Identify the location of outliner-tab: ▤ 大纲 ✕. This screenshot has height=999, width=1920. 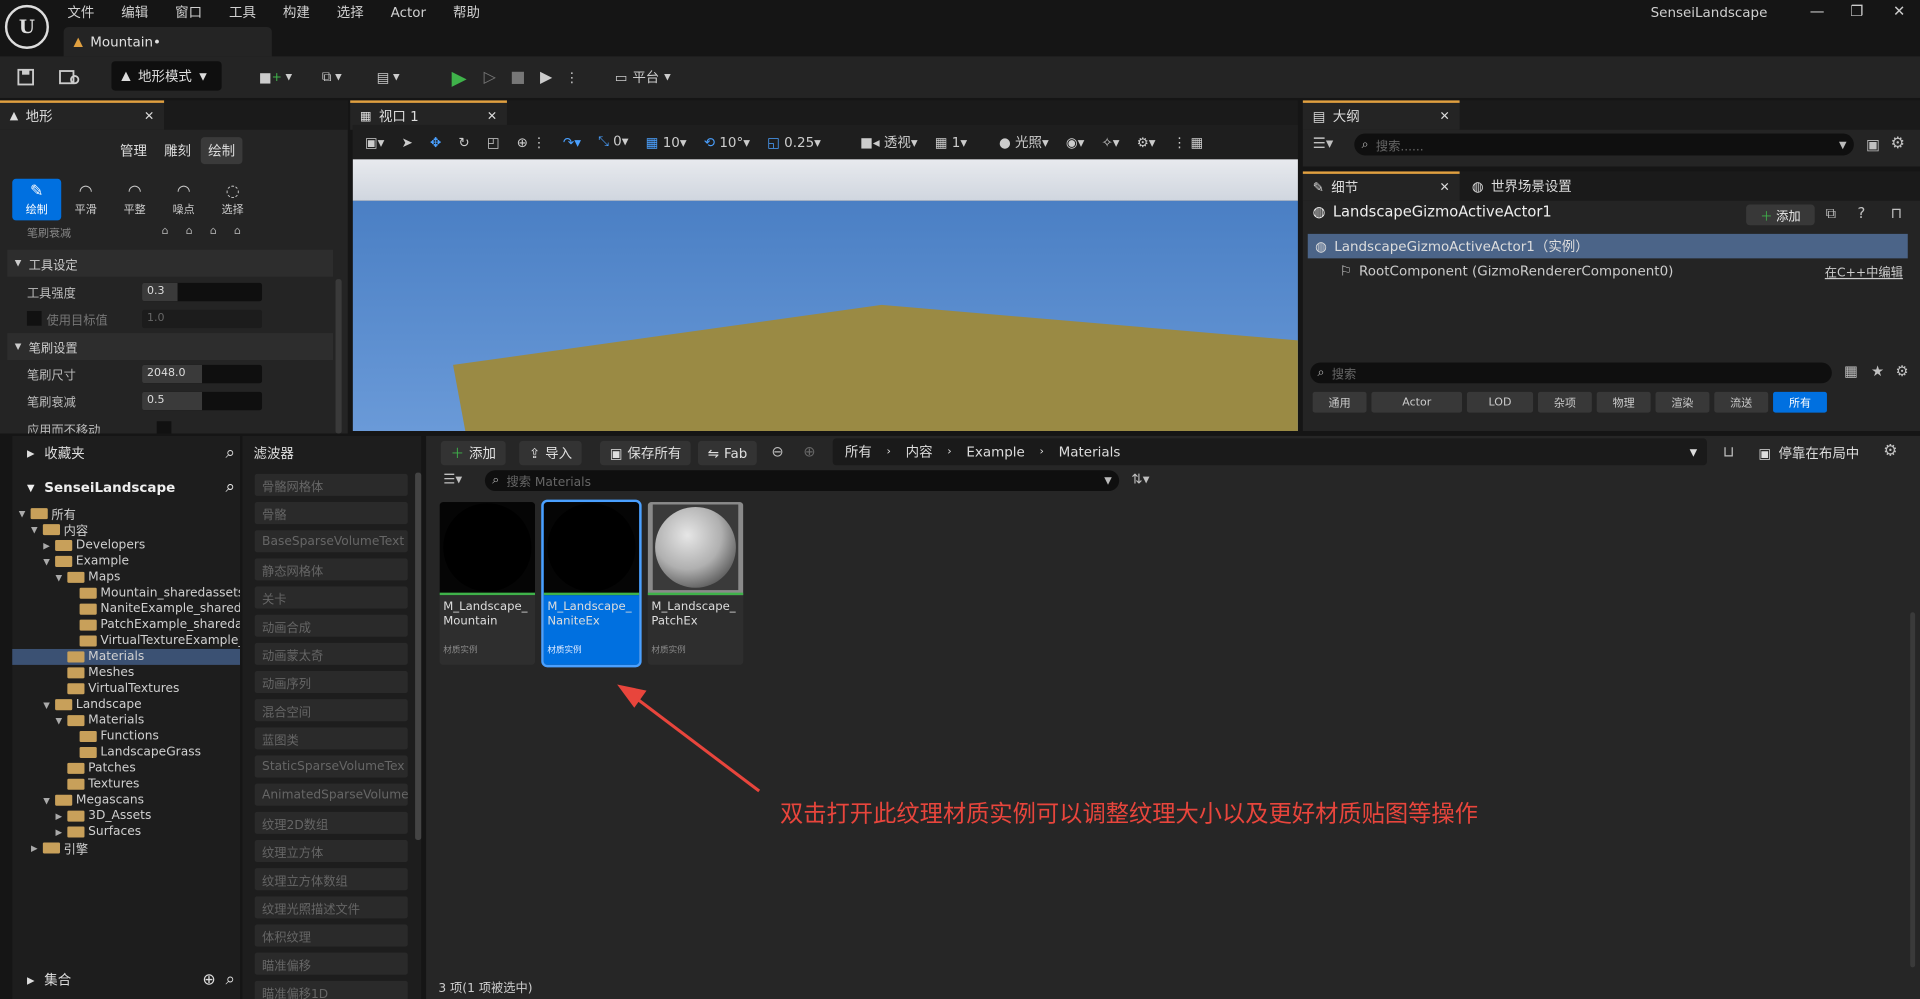
(1381, 115).